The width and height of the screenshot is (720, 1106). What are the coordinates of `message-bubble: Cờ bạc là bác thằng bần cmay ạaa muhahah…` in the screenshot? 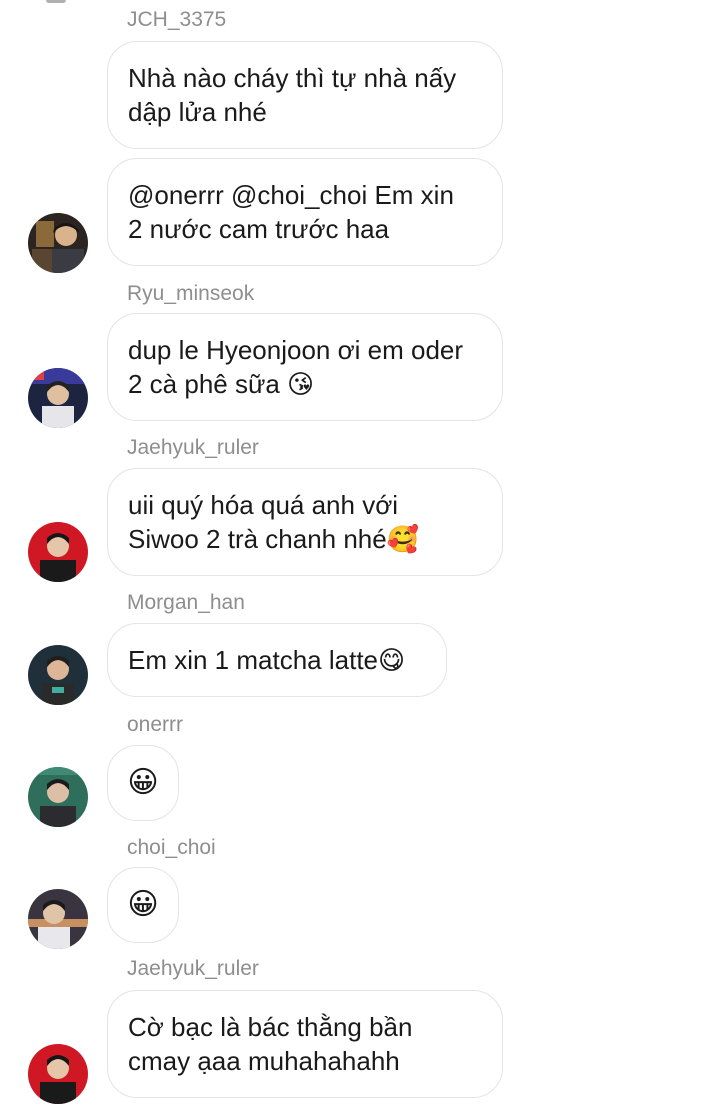 It's located at (305, 1044).